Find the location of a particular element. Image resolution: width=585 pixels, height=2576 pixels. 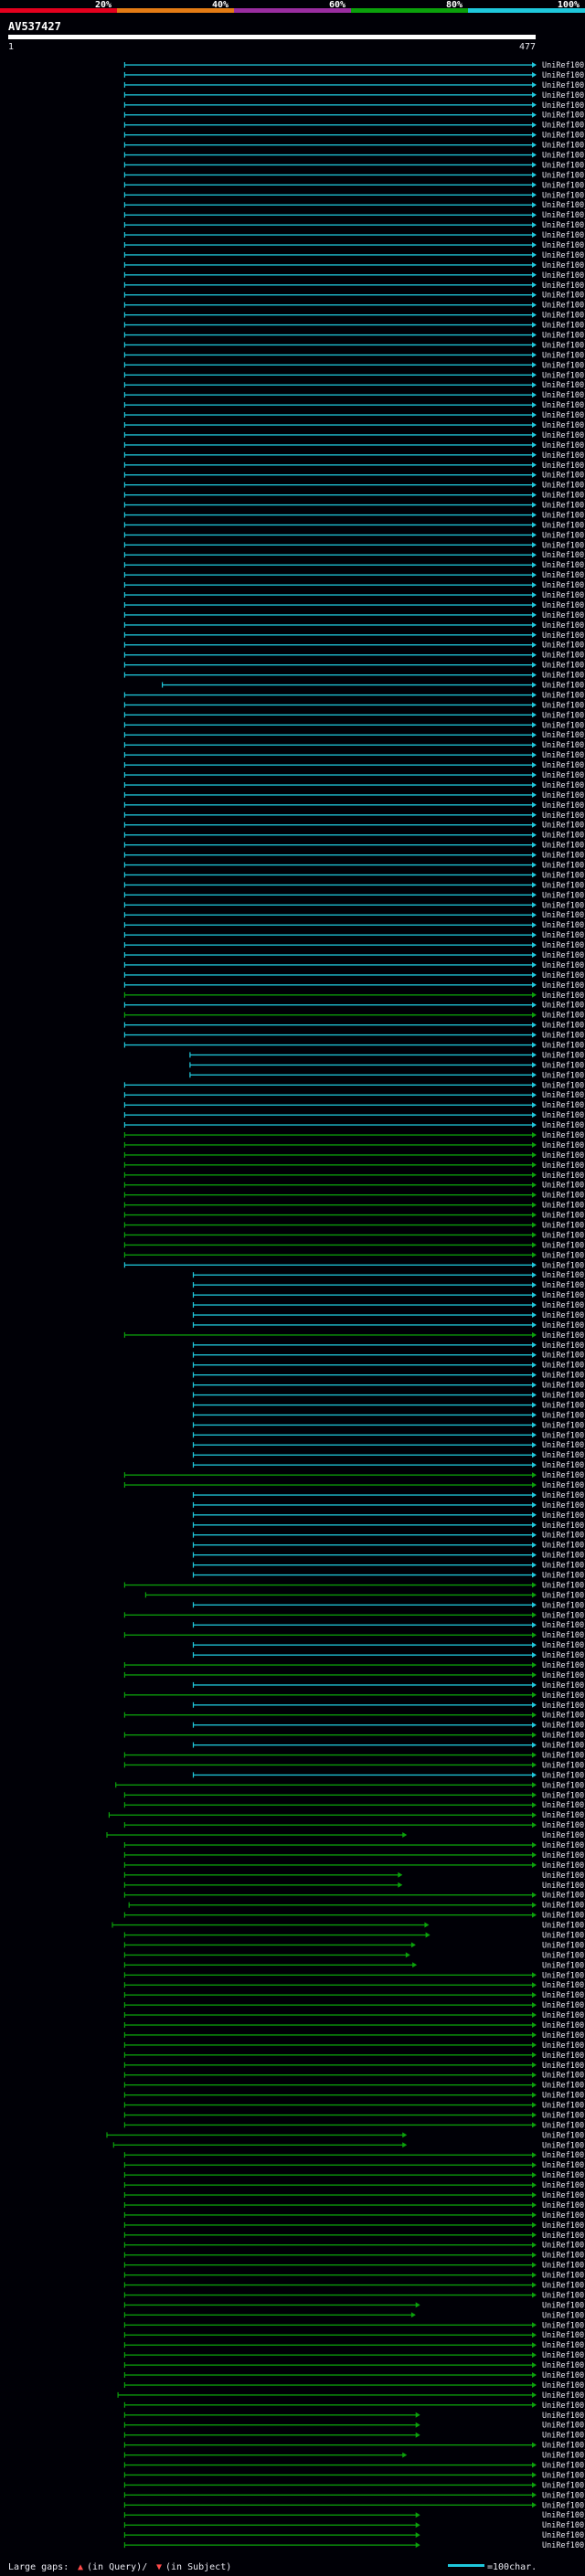

hit-label: UniRef100_C1JYE6 is located at coordinates (564, 1376).